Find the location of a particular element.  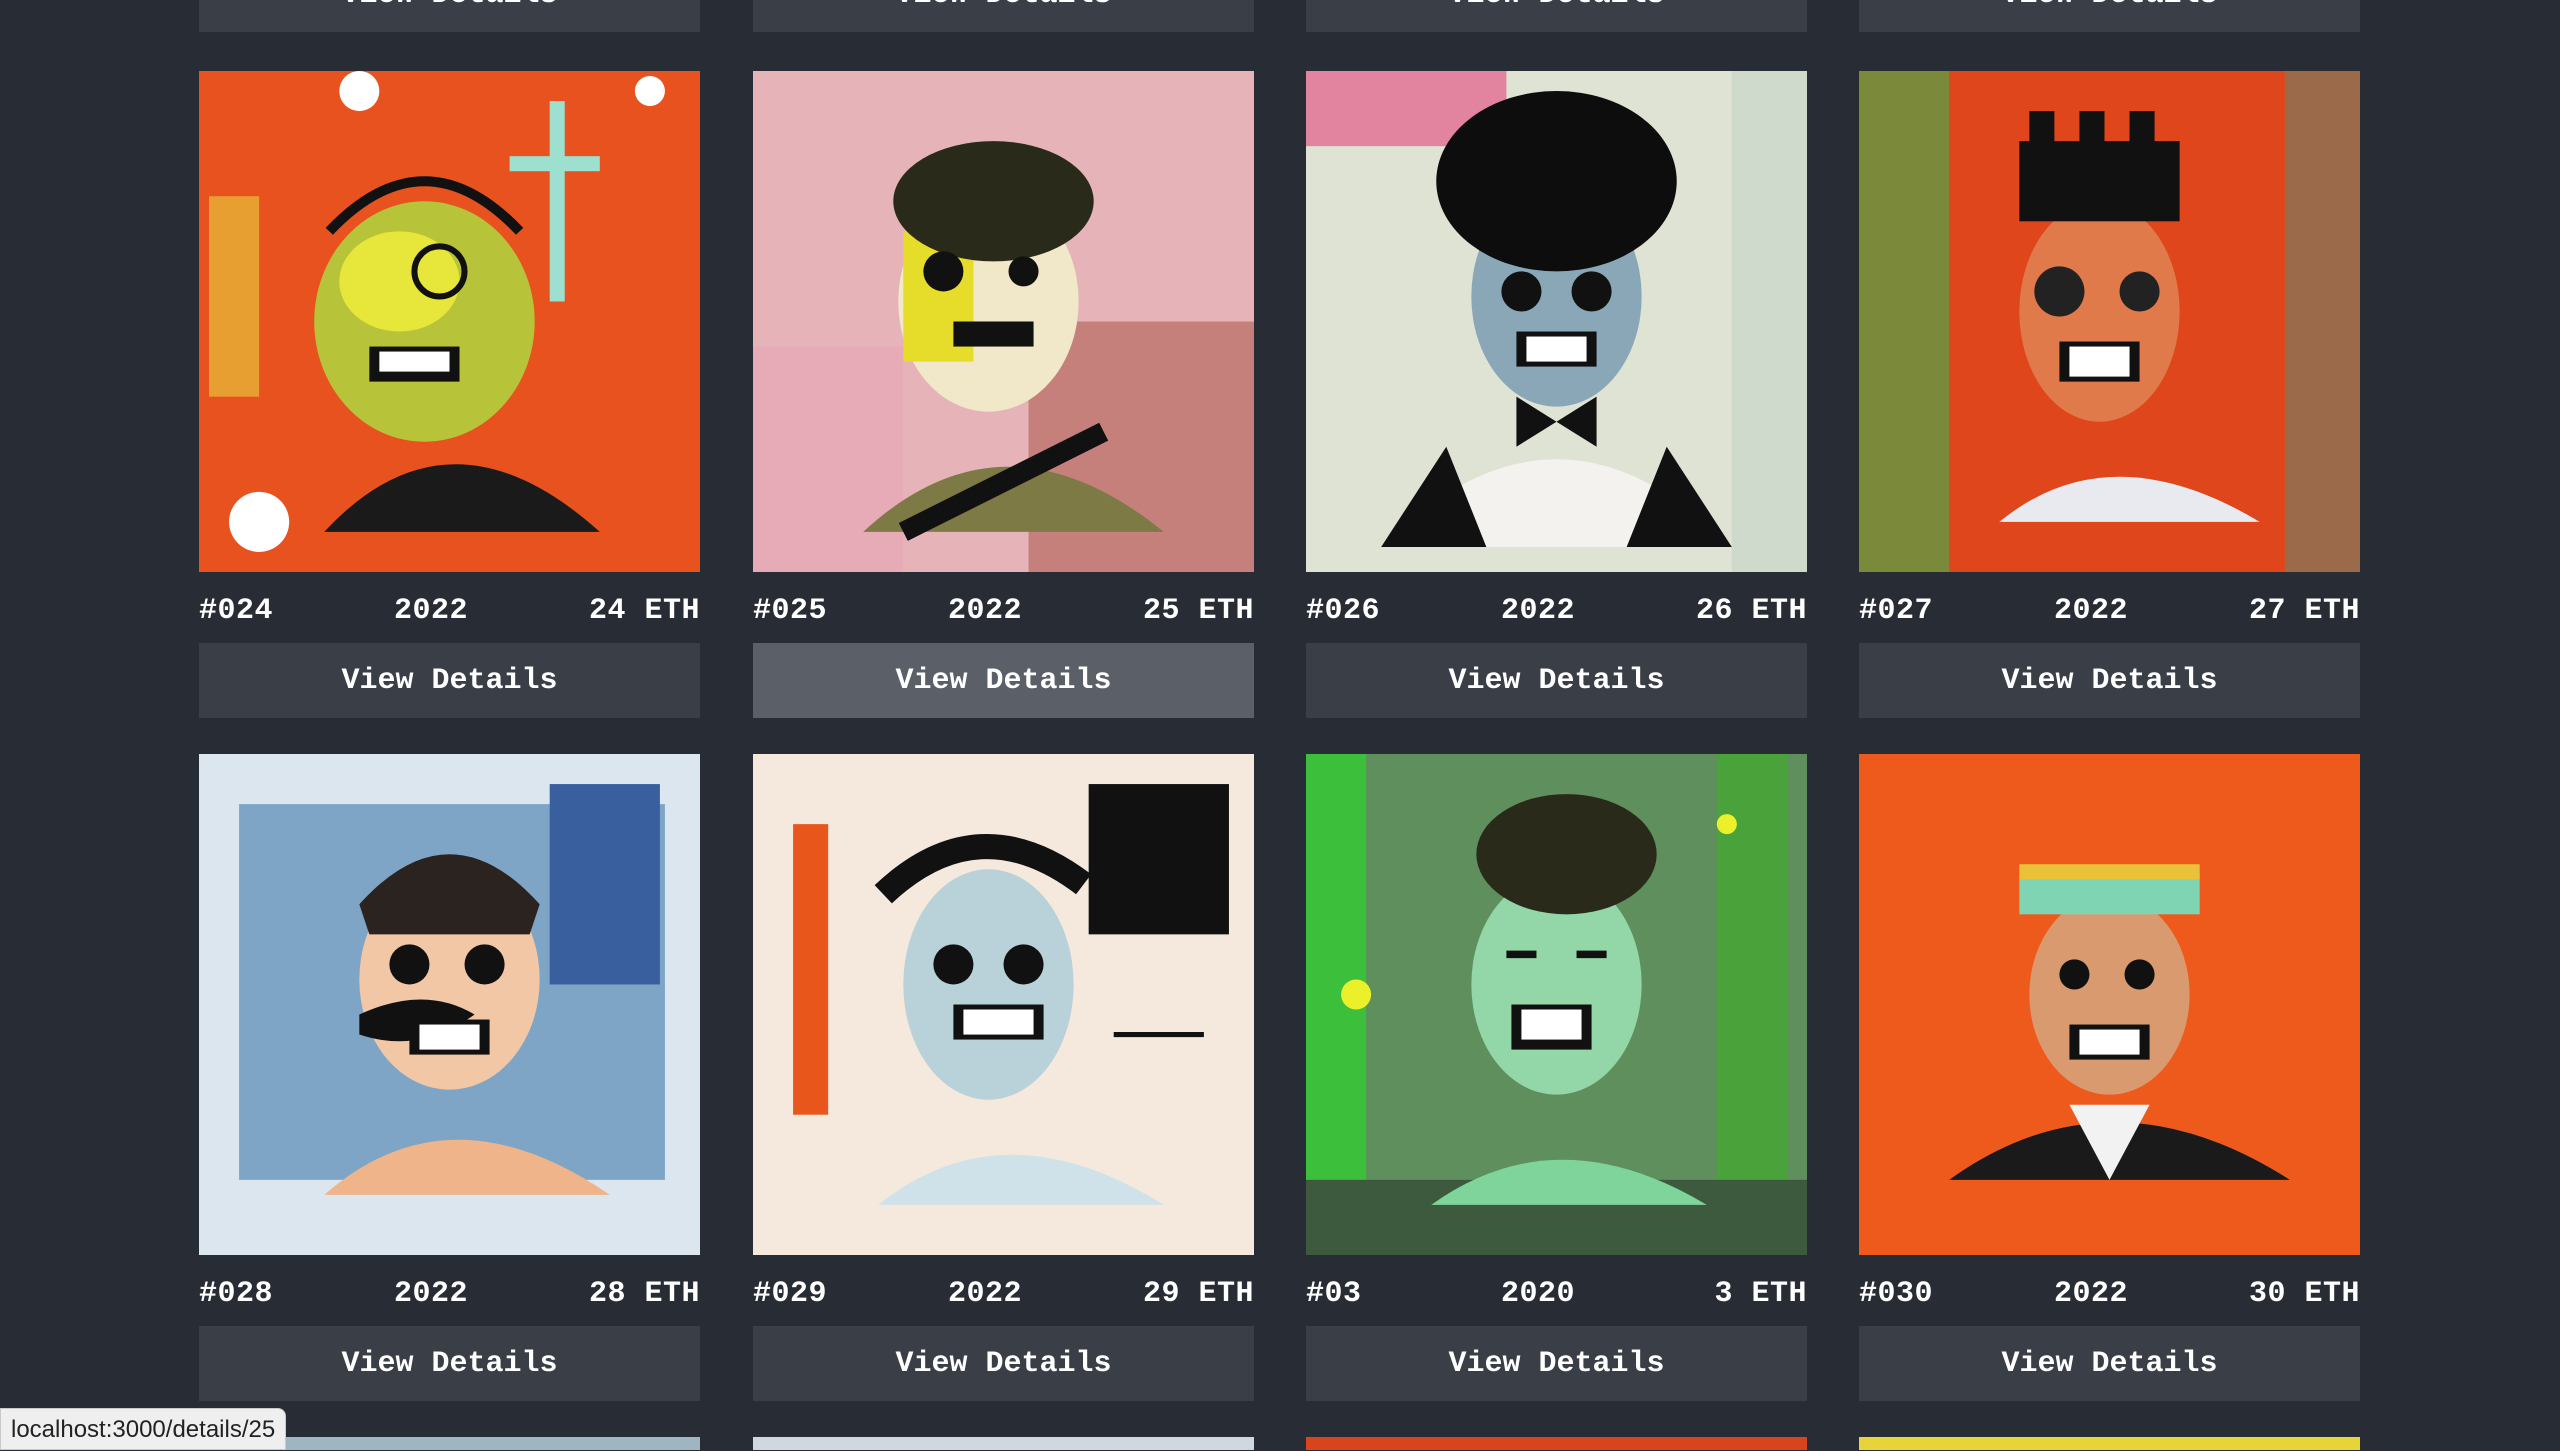

nft-id: #025 is located at coordinates (790, 611).